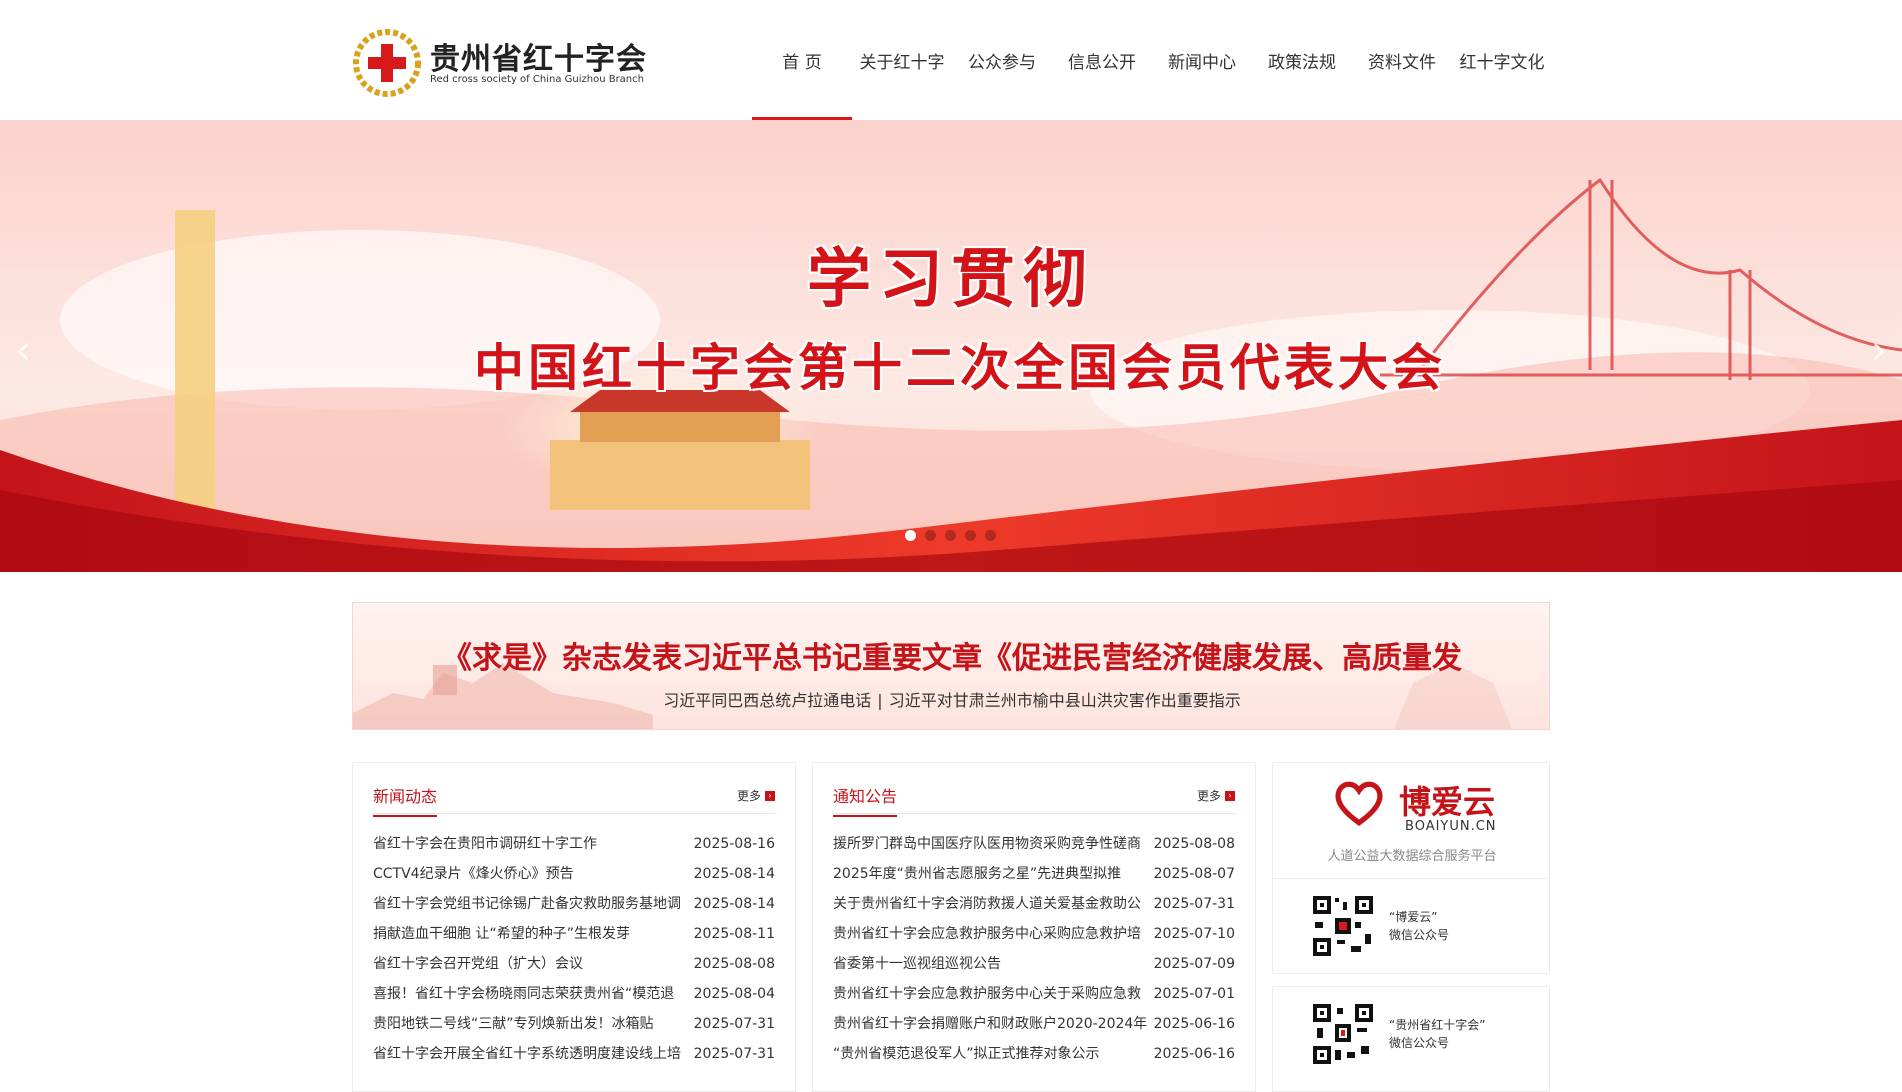 The image size is (1902, 1092). What do you see at coordinates (1411, 878) in the screenshot?
I see `divider` at bounding box center [1411, 878].